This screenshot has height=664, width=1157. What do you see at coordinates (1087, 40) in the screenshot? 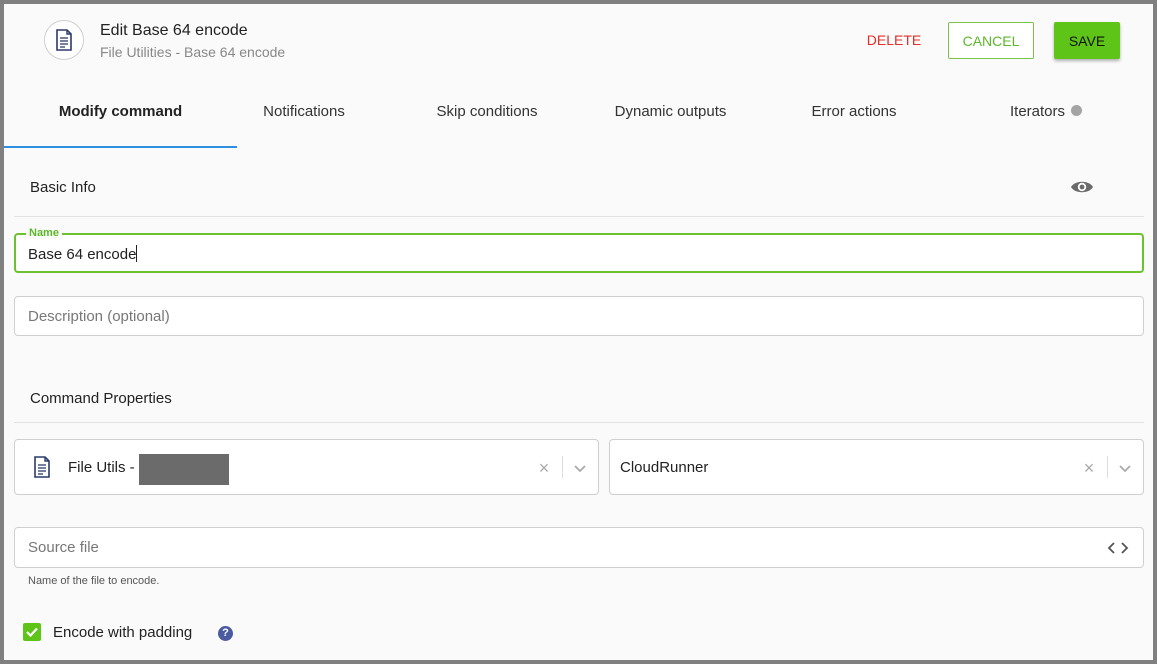
I see `save-button: SAVE` at bounding box center [1087, 40].